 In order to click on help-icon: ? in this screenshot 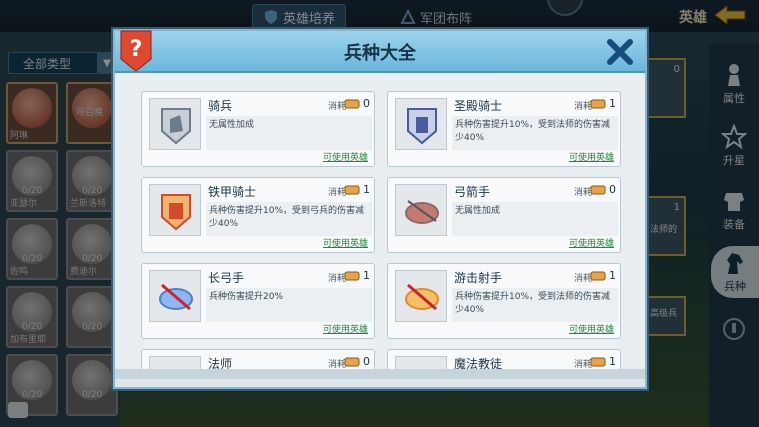, I will do `click(136, 51)`.